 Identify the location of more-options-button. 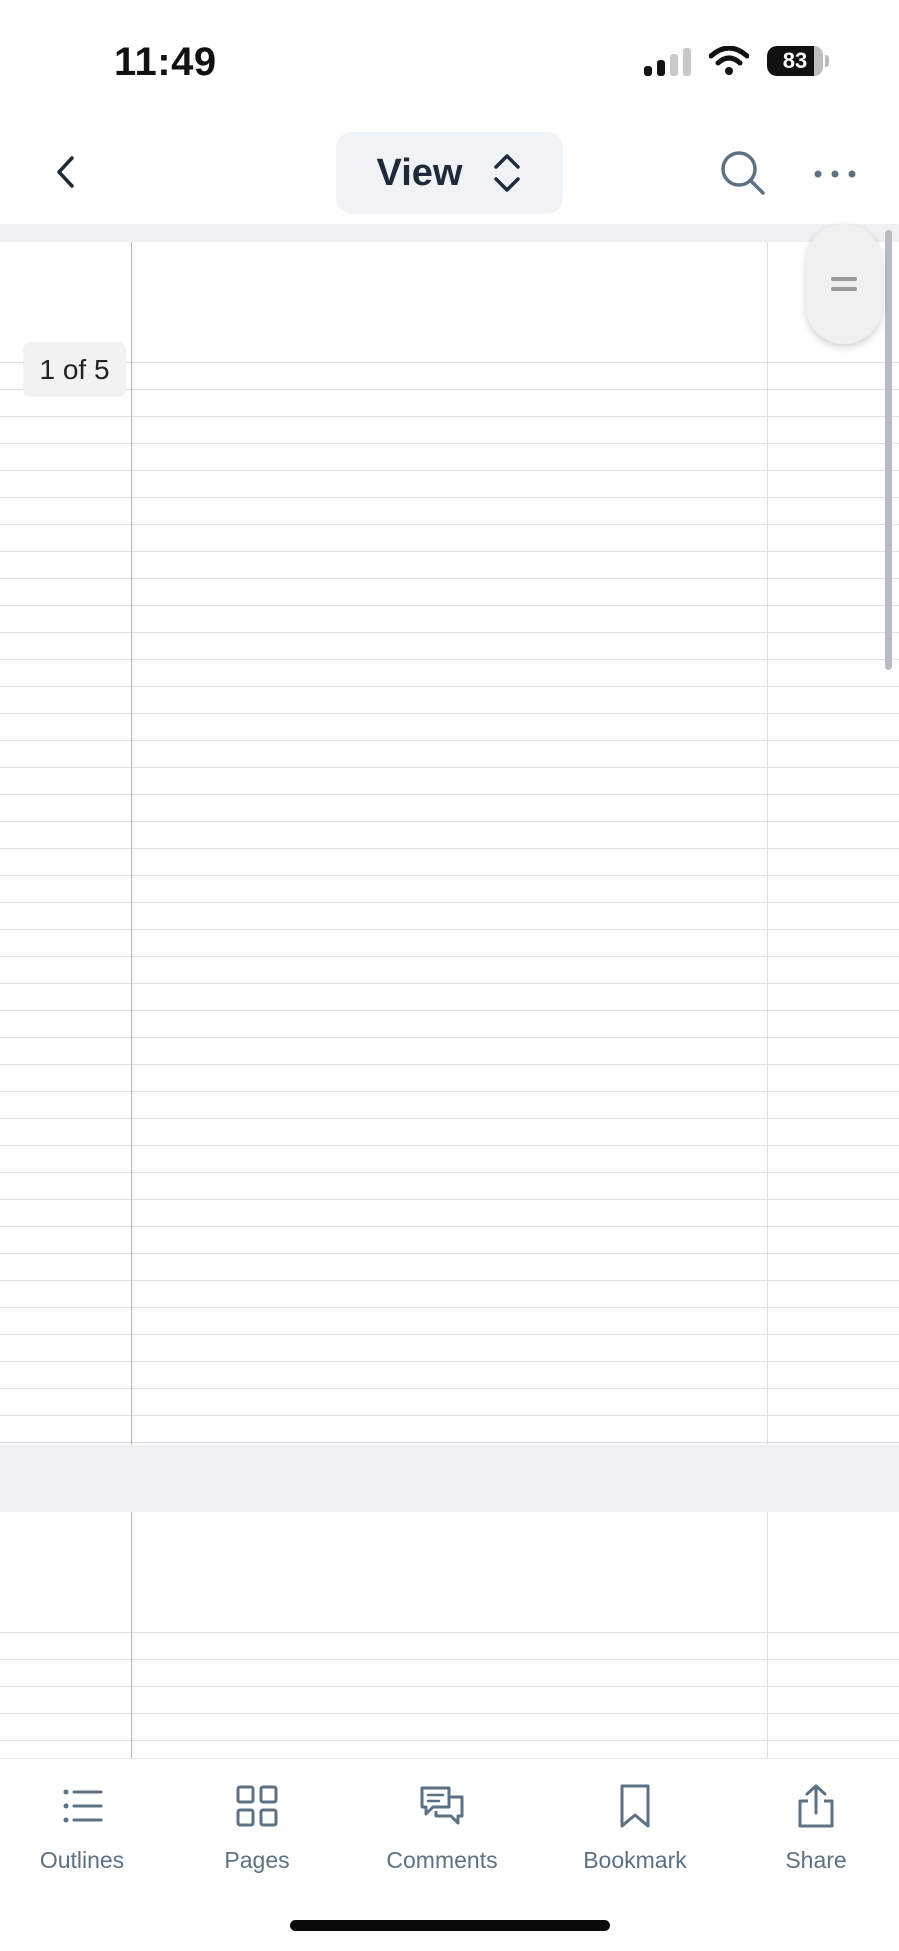
(835, 174).